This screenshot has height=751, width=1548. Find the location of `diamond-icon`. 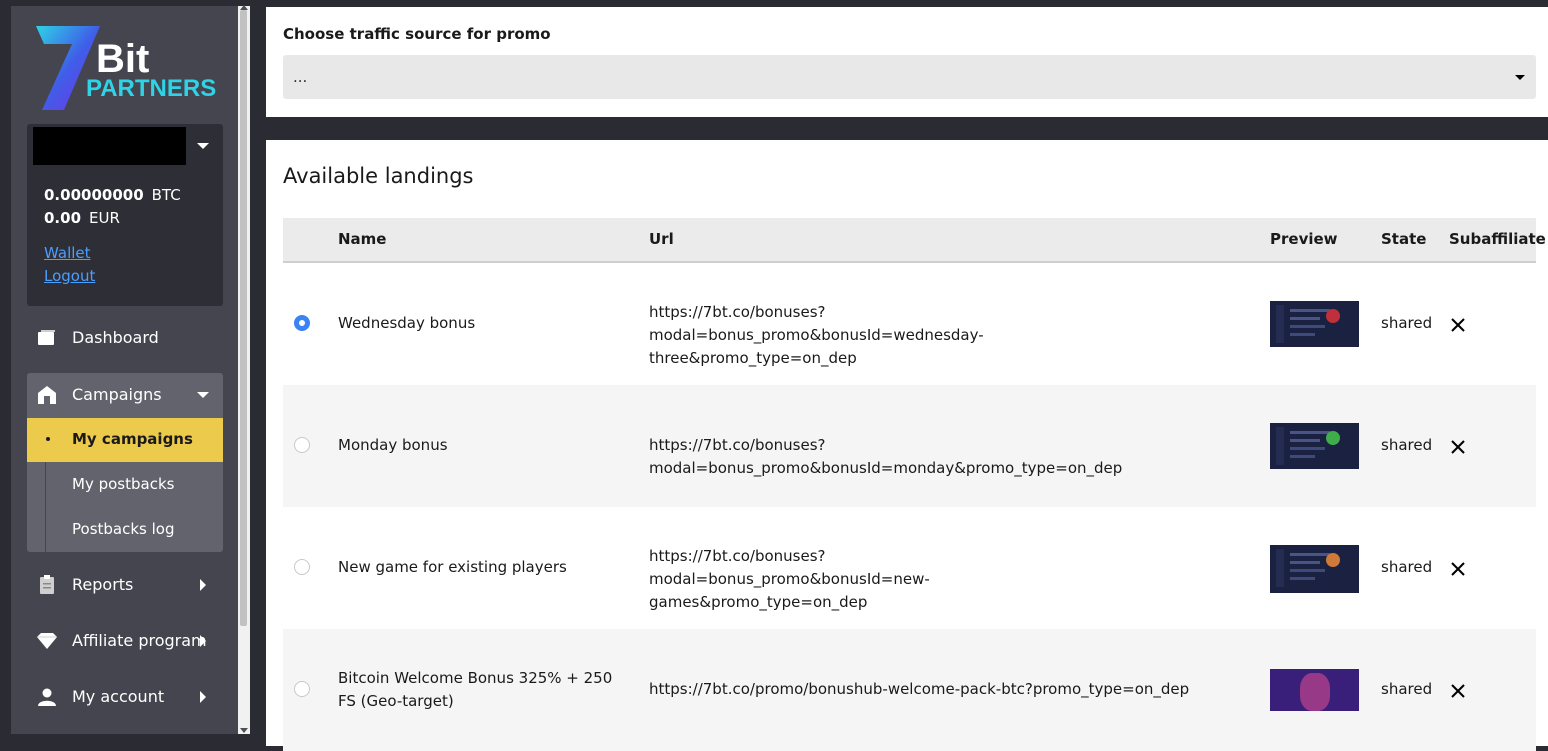

diamond-icon is located at coordinates (47, 641).